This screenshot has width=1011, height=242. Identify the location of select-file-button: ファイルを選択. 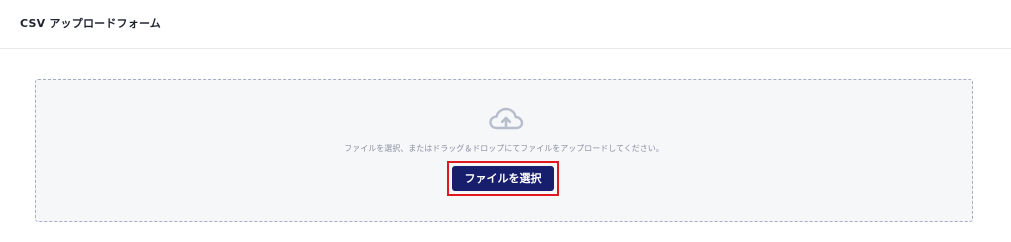
(503, 178).